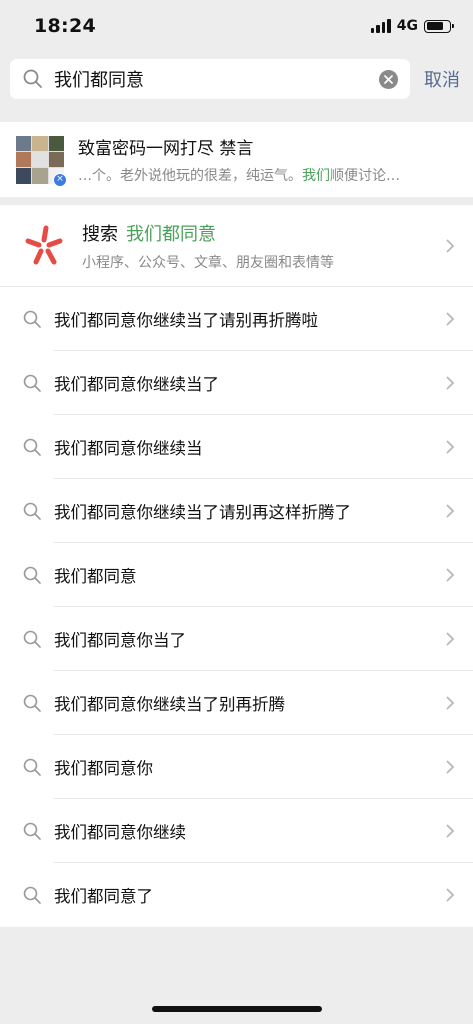  I want to click on search-bar: 我们都同意 取消, so click(236, 79).